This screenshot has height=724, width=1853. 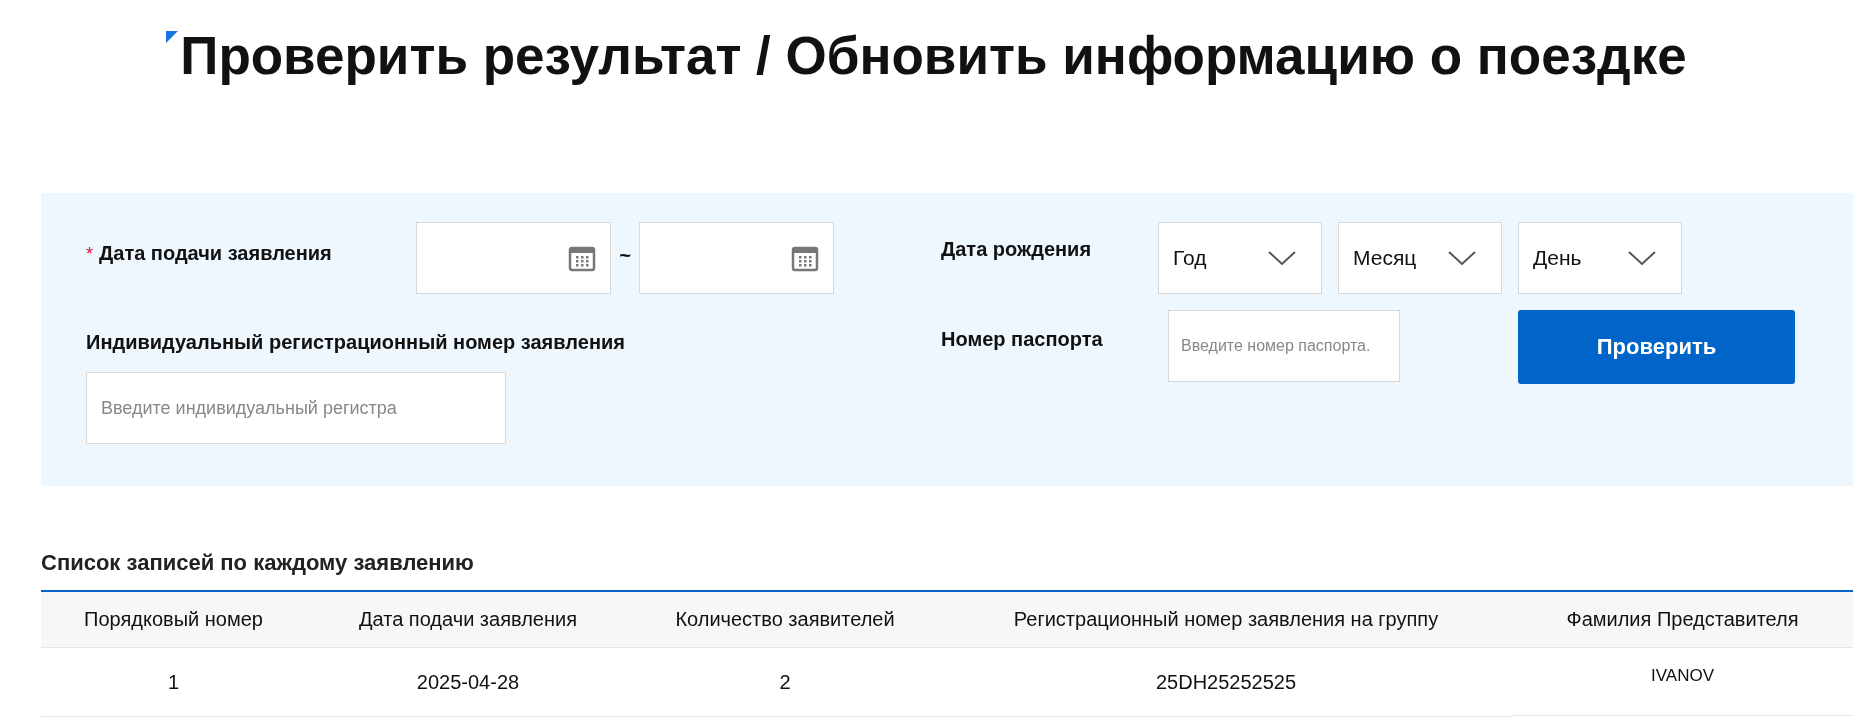 What do you see at coordinates (296, 408) in the screenshot?
I see `input-field: Введите индивидуальный регистра` at bounding box center [296, 408].